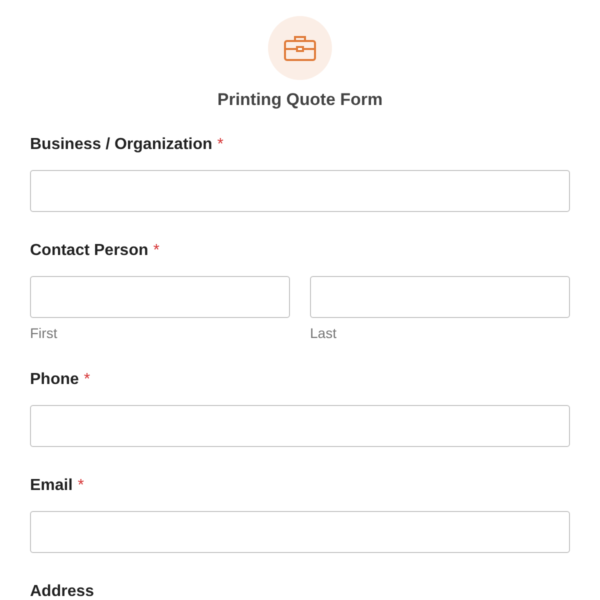 Image resolution: width=600 pixels, height=600 pixels. Describe the element at coordinates (300, 48) in the screenshot. I see `briefcase-icon` at that location.